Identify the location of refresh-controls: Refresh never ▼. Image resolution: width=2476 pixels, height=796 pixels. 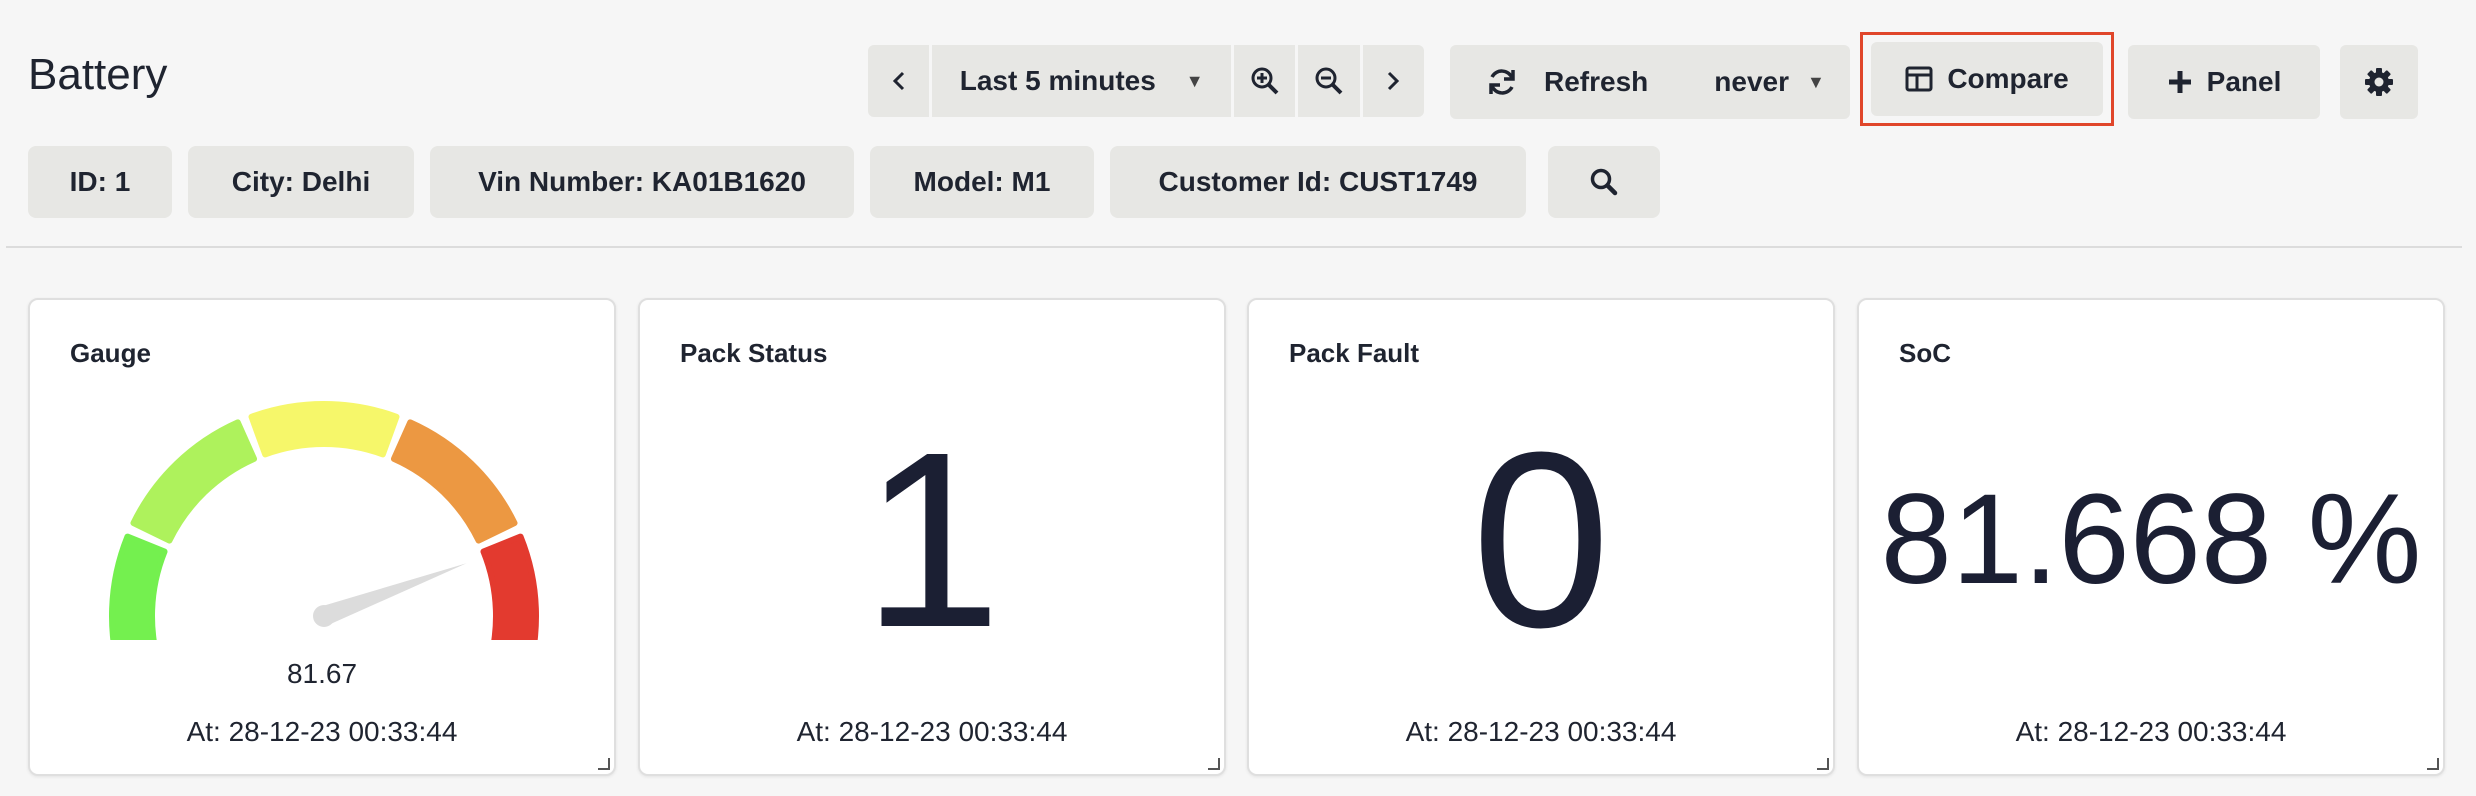
(1650, 82).